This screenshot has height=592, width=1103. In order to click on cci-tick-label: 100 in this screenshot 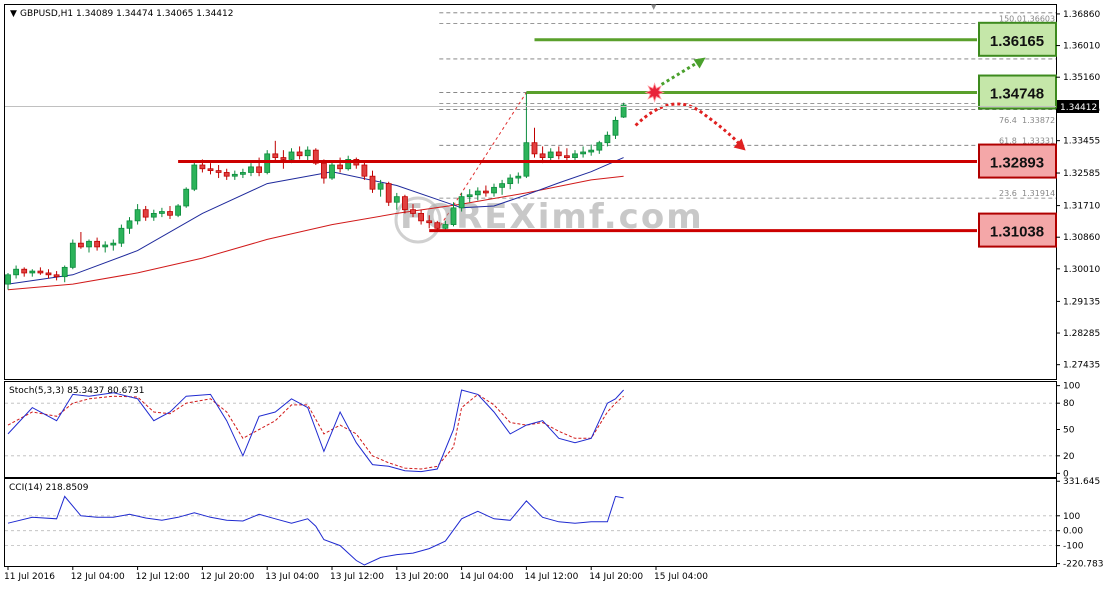, I will do `click(1071, 517)`.